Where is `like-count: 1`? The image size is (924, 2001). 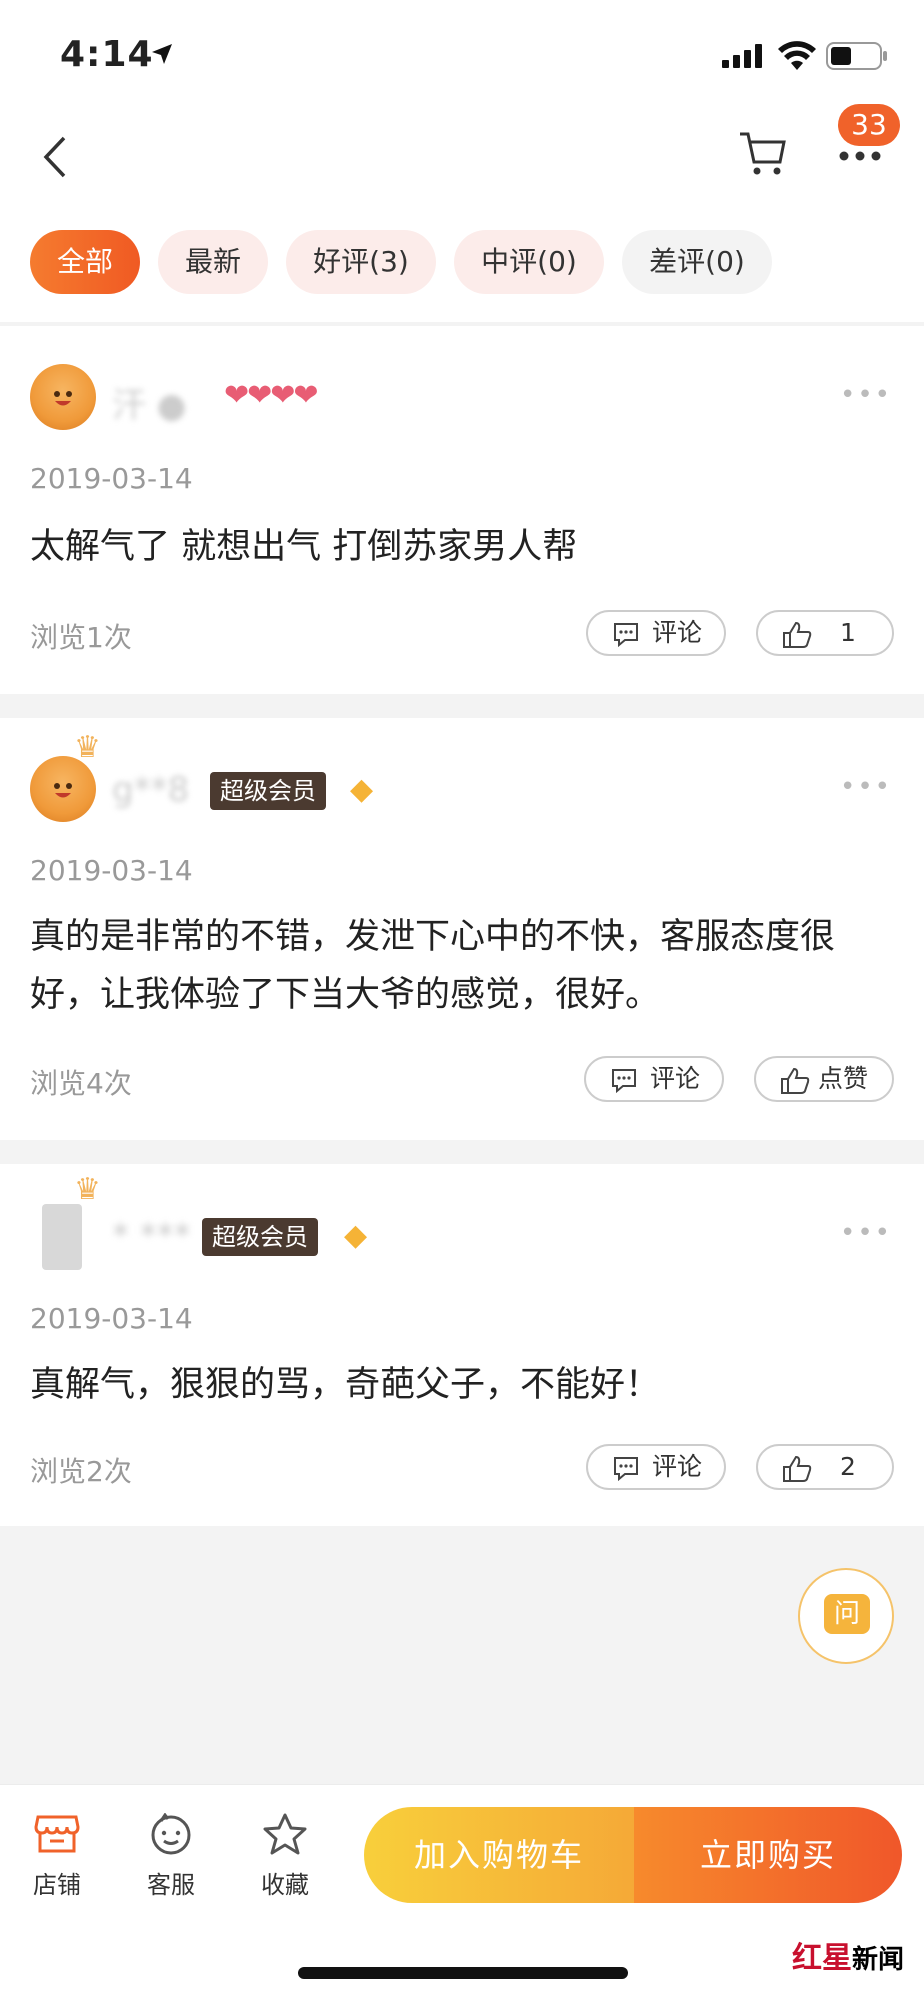 like-count: 1 is located at coordinates (848, 632).